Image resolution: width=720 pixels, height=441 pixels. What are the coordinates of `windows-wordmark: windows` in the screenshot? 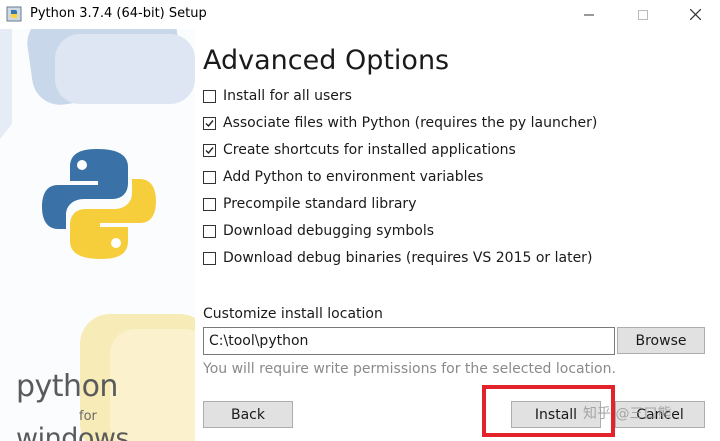 It's located at (73, 432).